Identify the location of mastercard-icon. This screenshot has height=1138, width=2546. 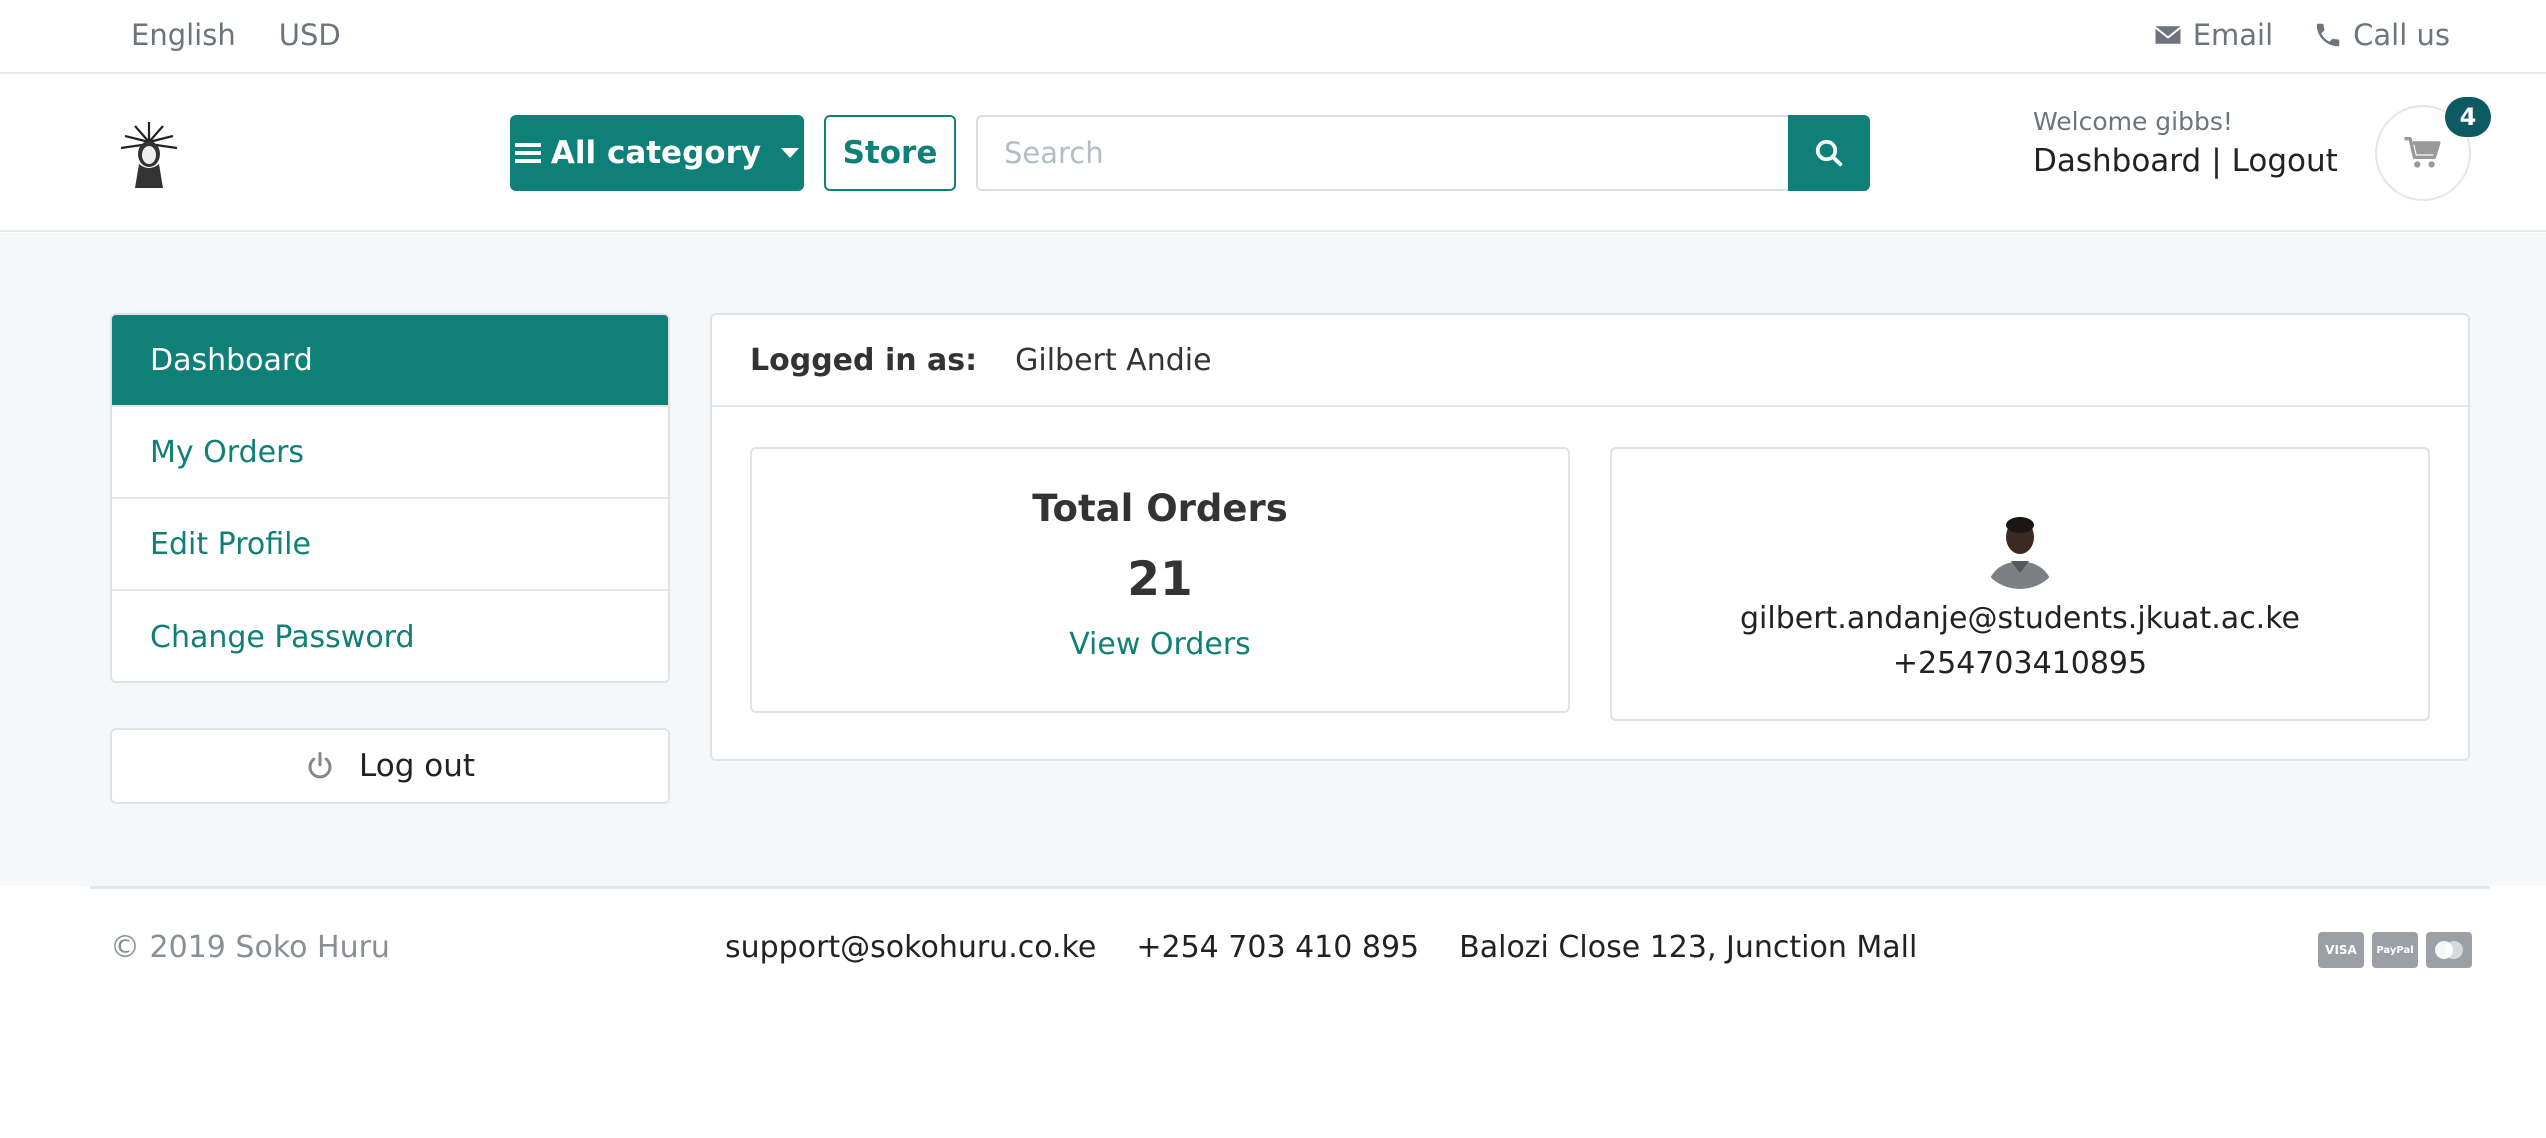
(2449, 950).